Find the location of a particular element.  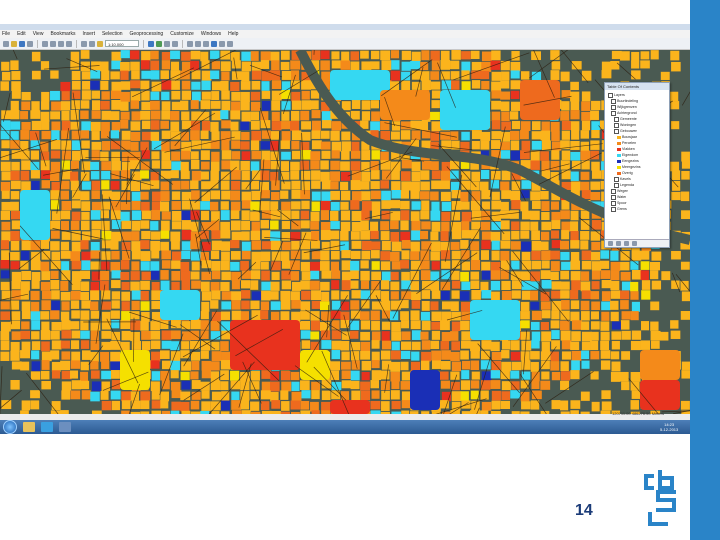

list-by-source-icon is located at coordinates (618, 243).